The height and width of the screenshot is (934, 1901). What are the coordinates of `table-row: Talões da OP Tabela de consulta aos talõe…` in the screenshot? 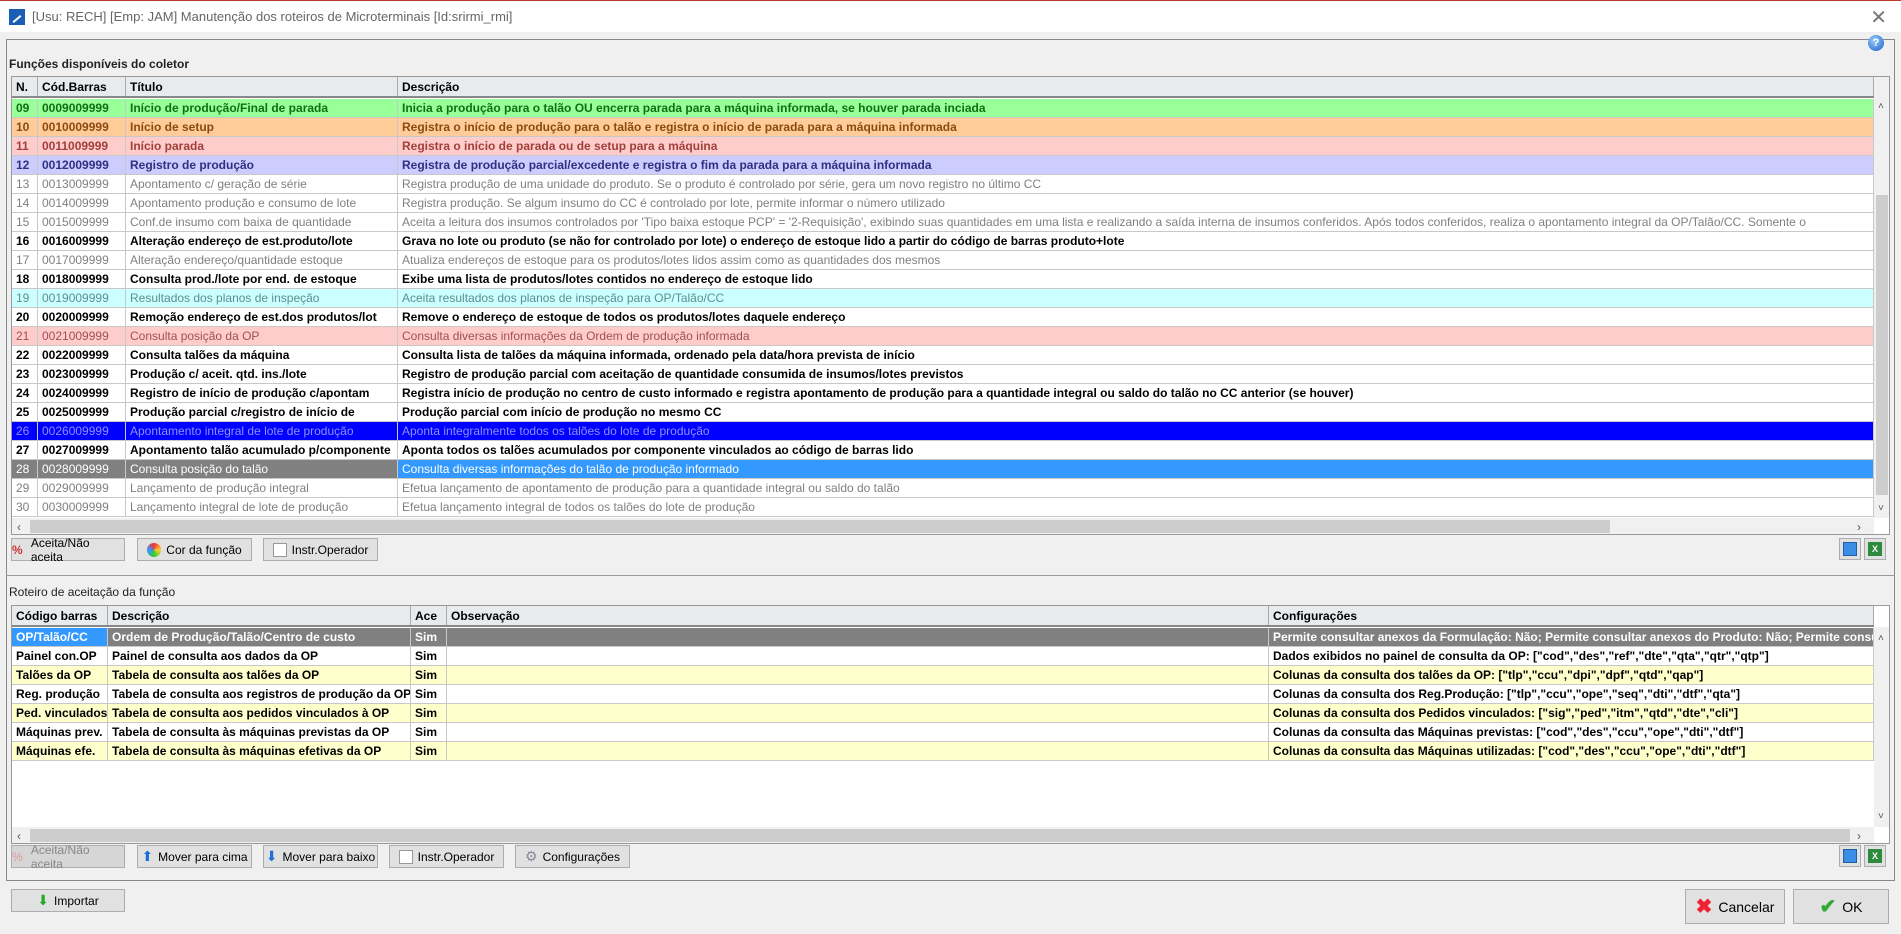 It's located at (943, 675).